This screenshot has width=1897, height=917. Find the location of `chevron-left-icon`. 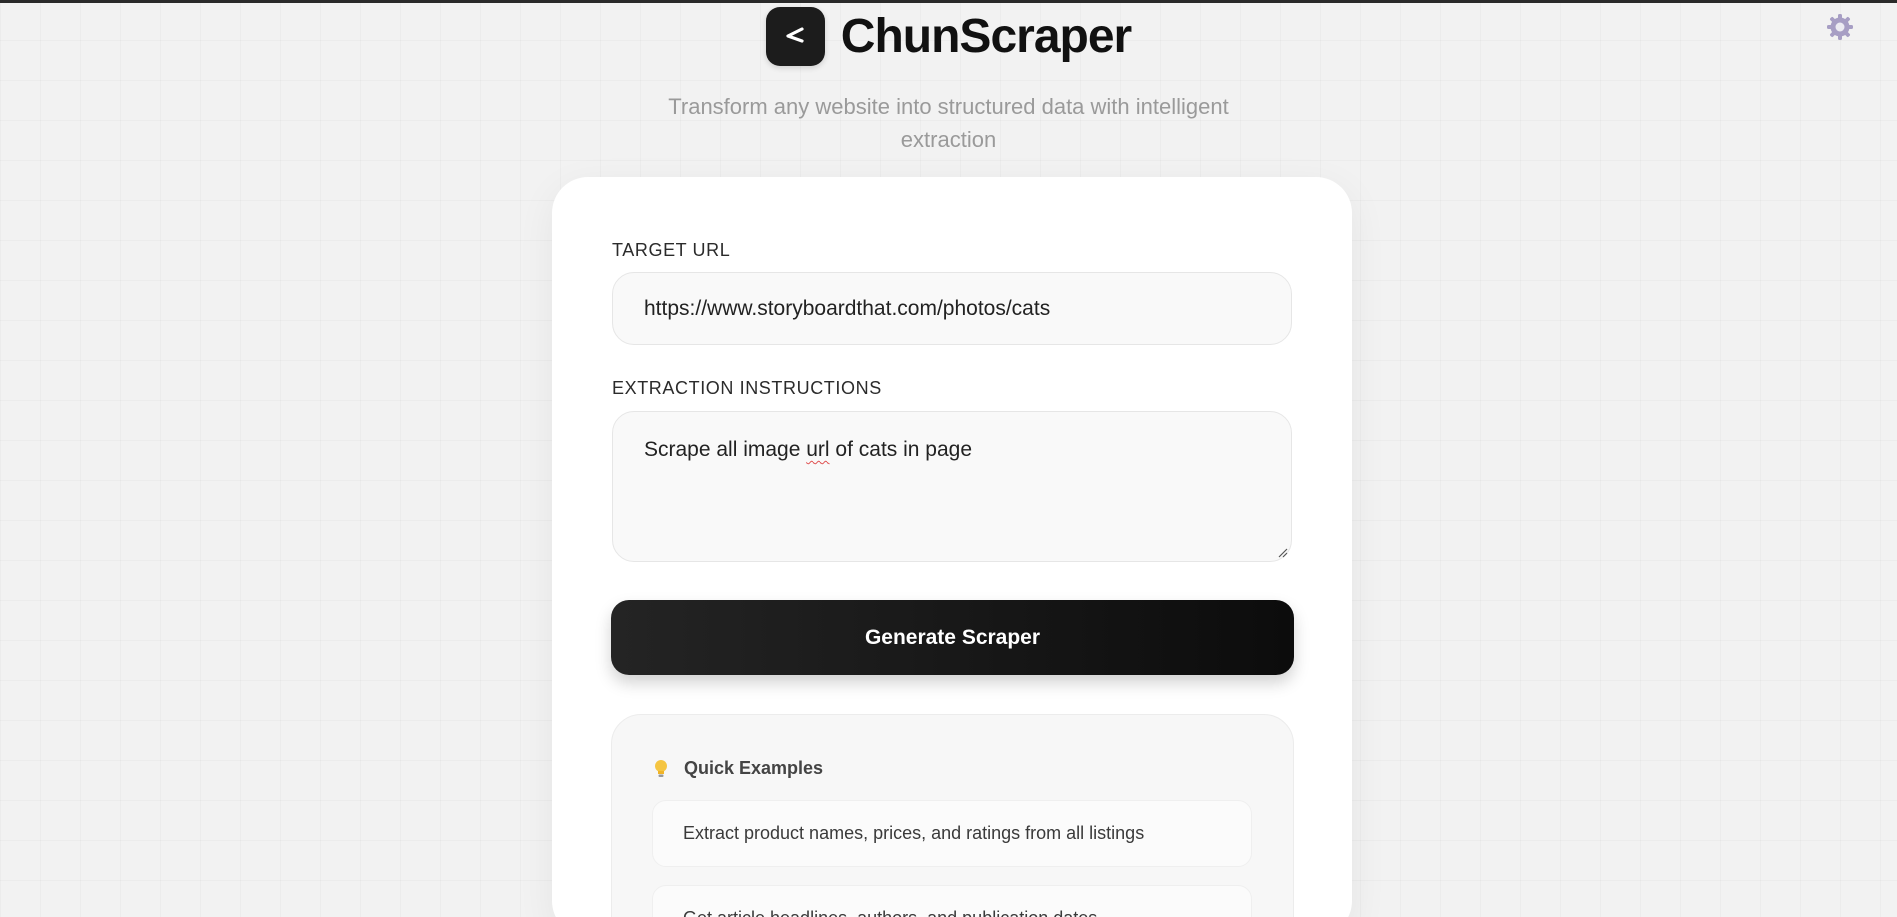

chevron-left-icon is located at coordinates (795, 34).